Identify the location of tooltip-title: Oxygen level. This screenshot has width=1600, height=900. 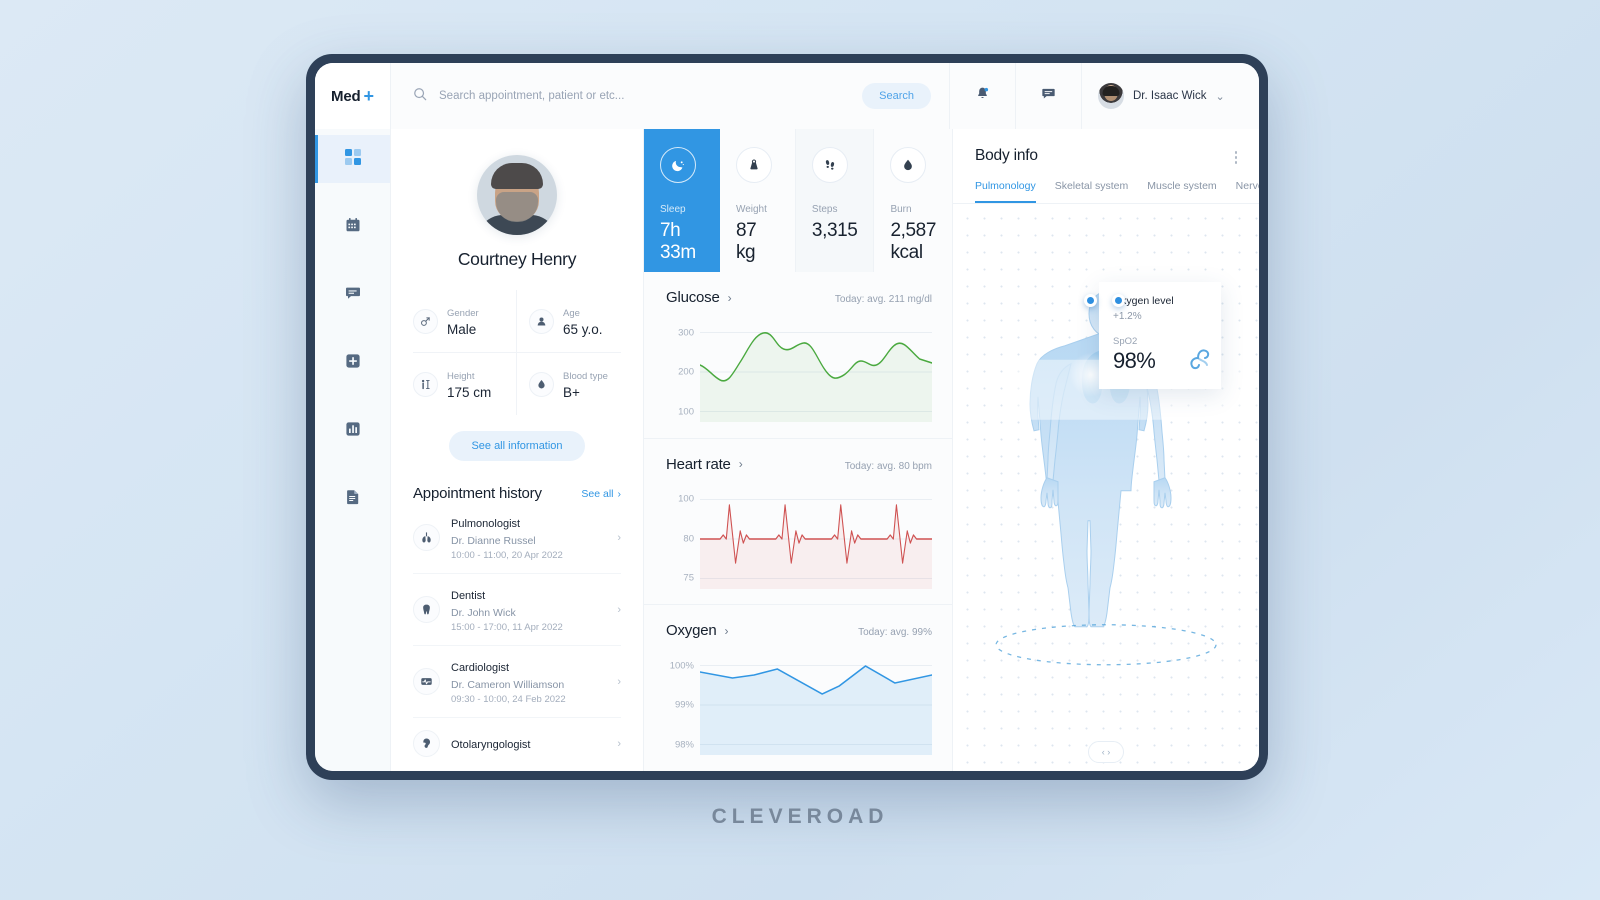
(1143, 300).